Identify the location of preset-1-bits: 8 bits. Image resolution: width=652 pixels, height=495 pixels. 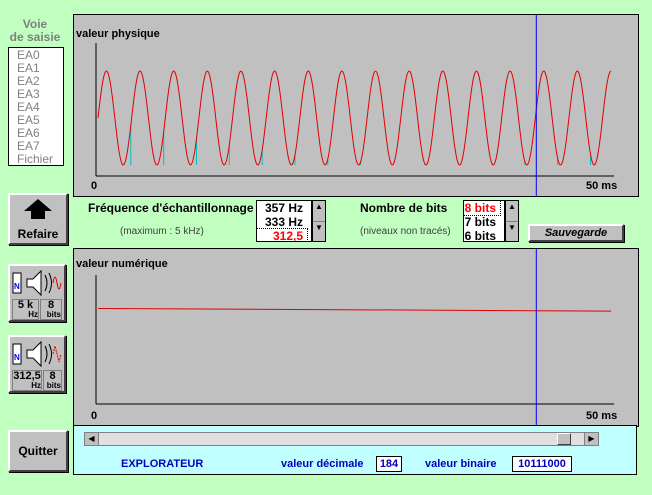
(51, 309).